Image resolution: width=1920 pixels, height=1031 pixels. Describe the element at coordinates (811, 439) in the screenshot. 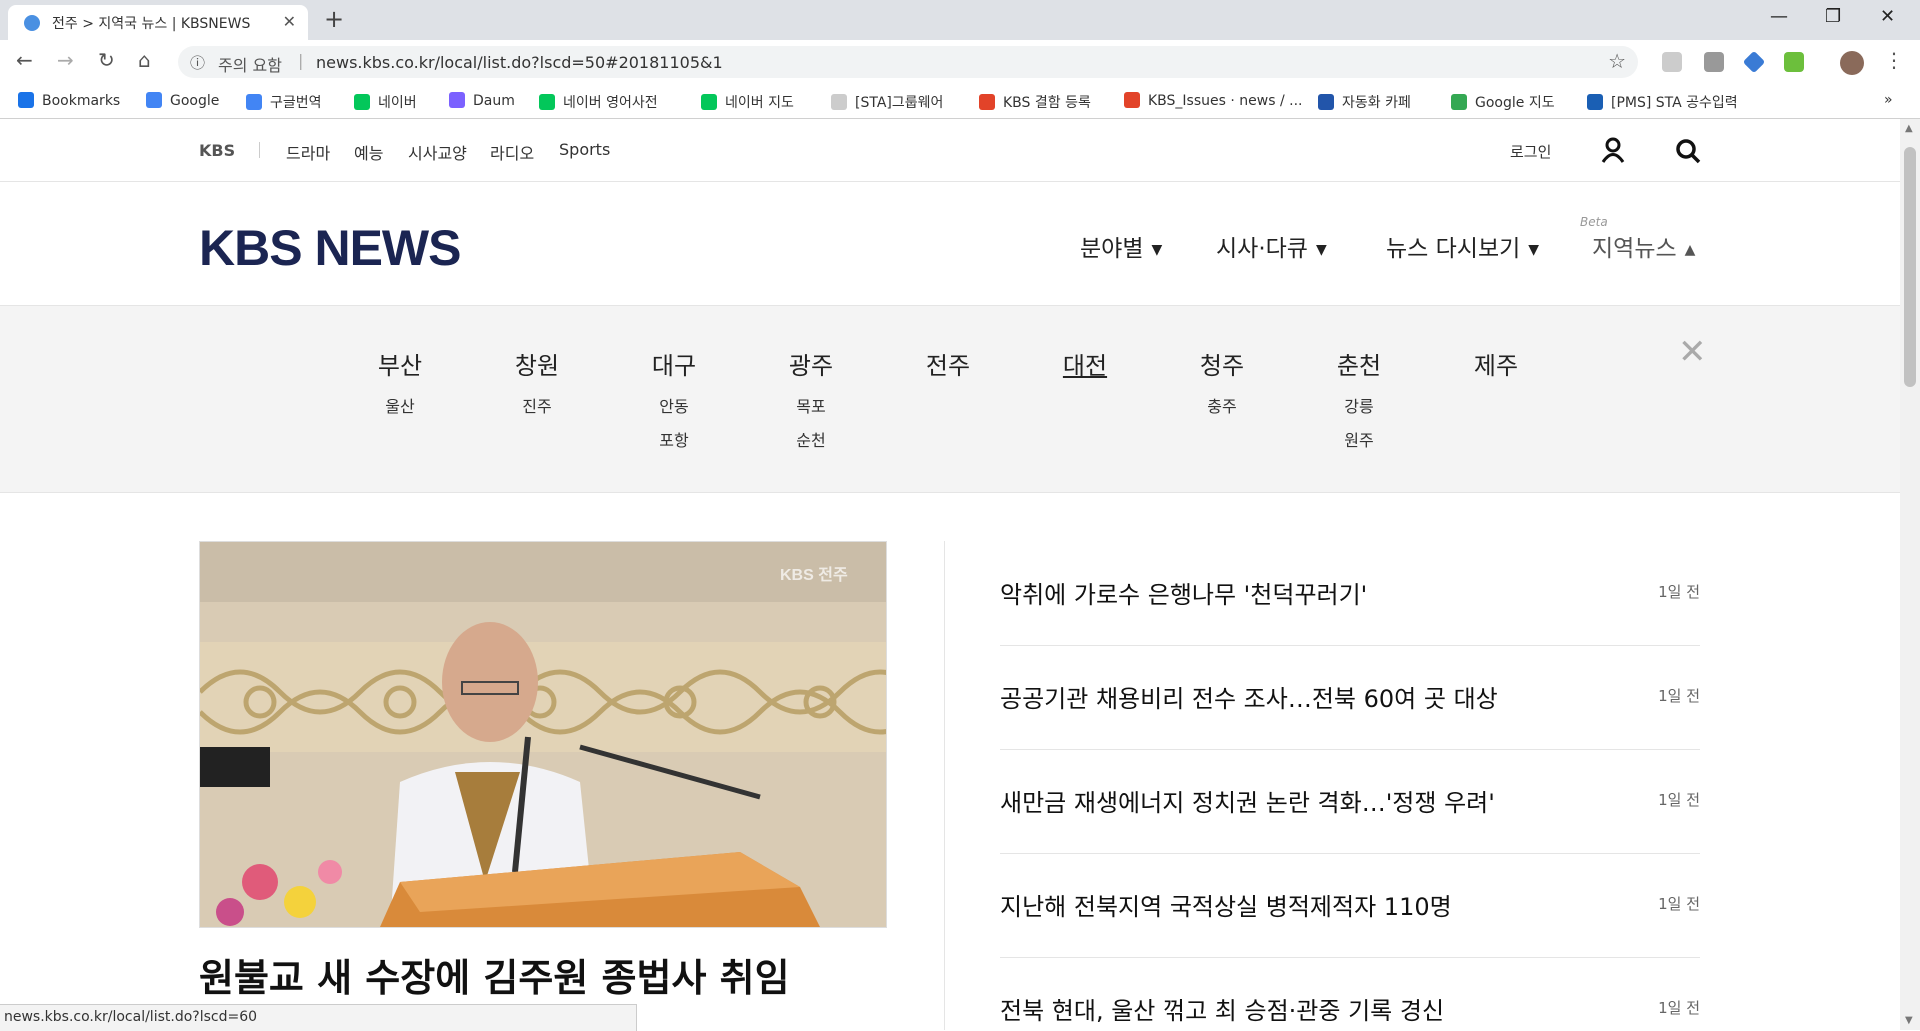

I see `subregion-link: 순천` at that location.